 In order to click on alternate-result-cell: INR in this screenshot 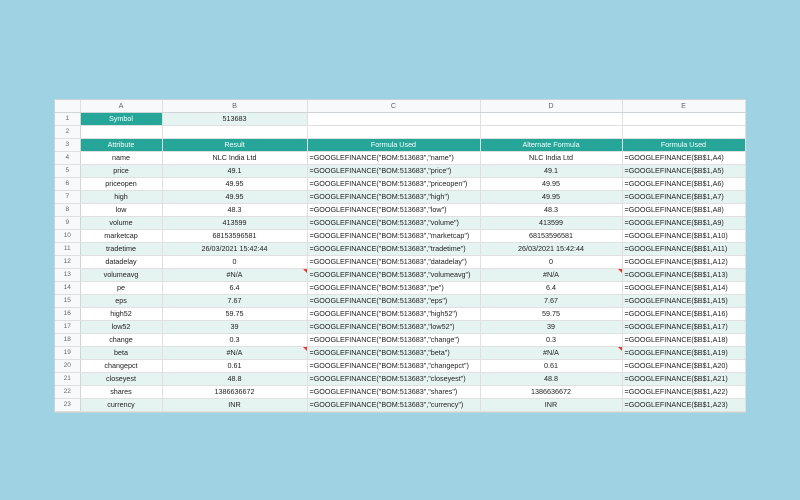, I will do `click(551, 405)`.